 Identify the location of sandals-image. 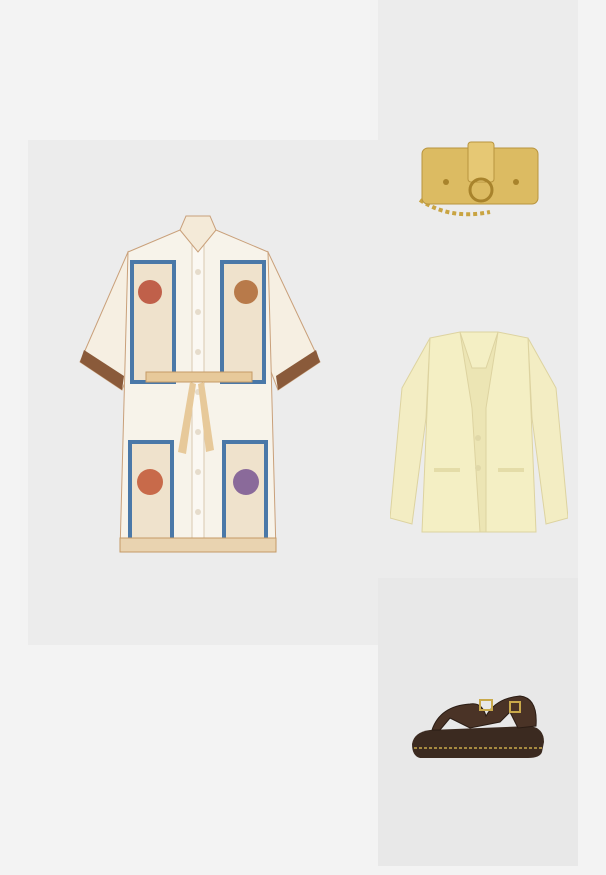
(478, 724).